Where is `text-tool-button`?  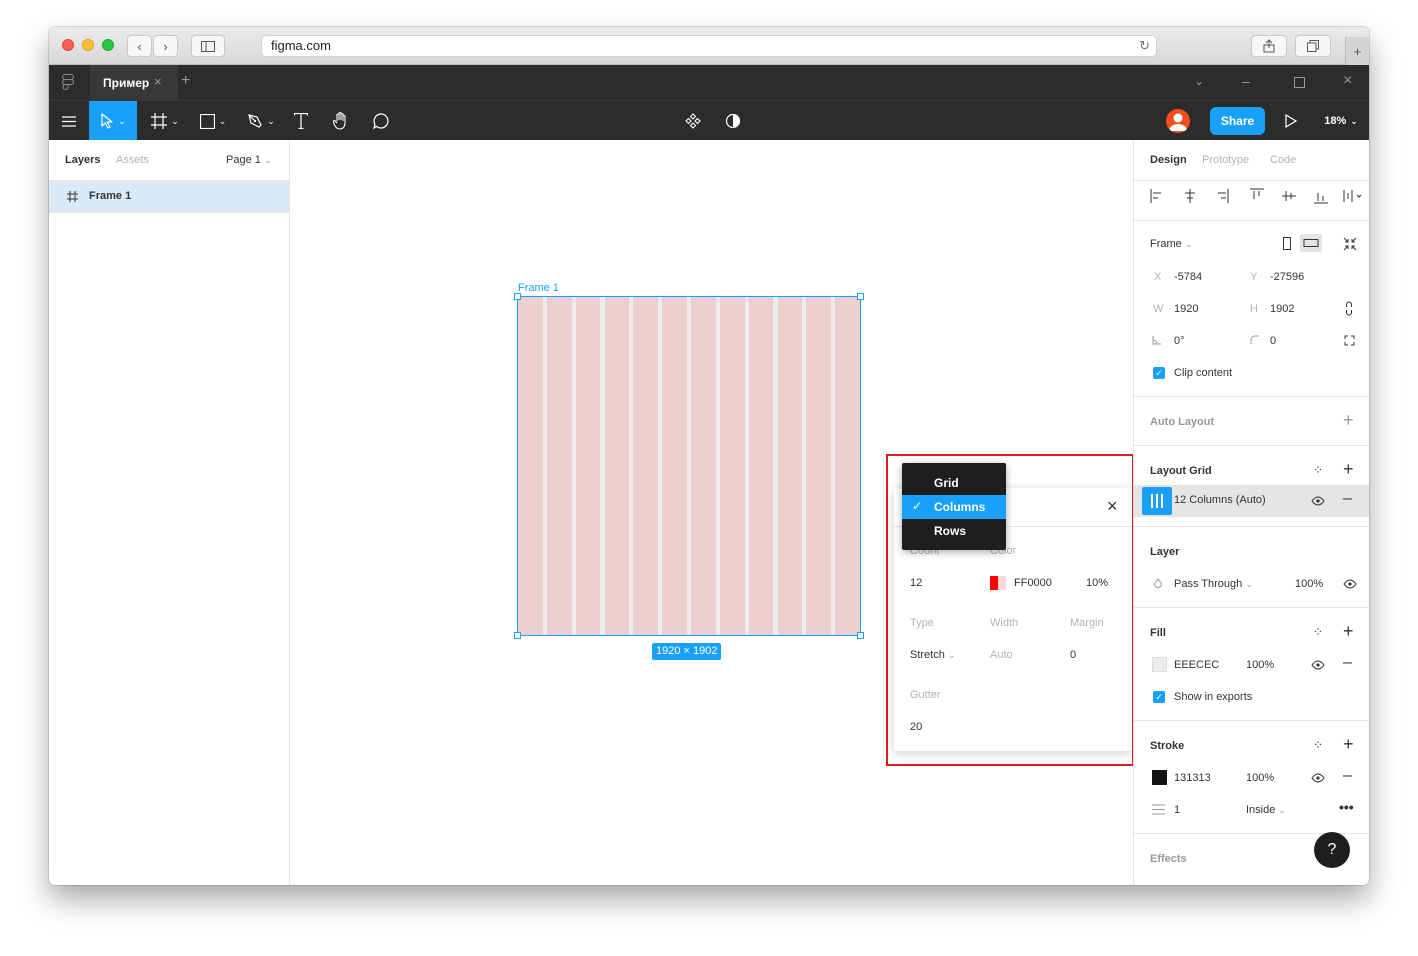 text-tool-button is located at coordinates (301, 121).